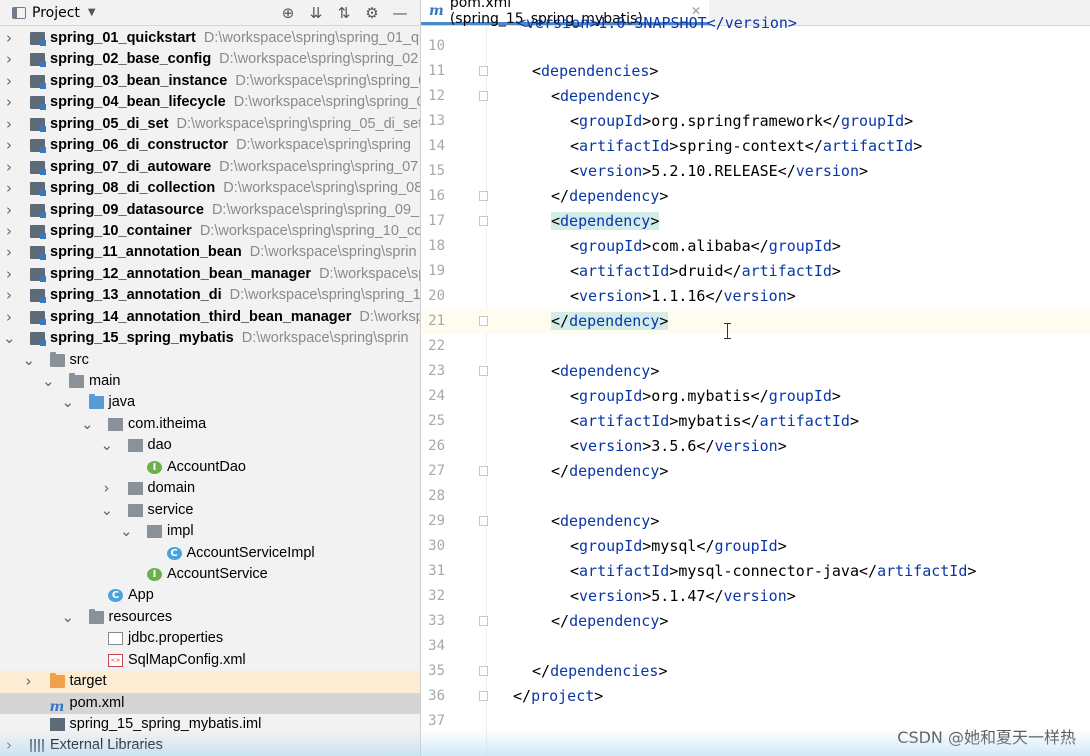  Describe the element at coordinates (210, 574) in the screenshot. I see `tree-item: I AccountService` at that location.